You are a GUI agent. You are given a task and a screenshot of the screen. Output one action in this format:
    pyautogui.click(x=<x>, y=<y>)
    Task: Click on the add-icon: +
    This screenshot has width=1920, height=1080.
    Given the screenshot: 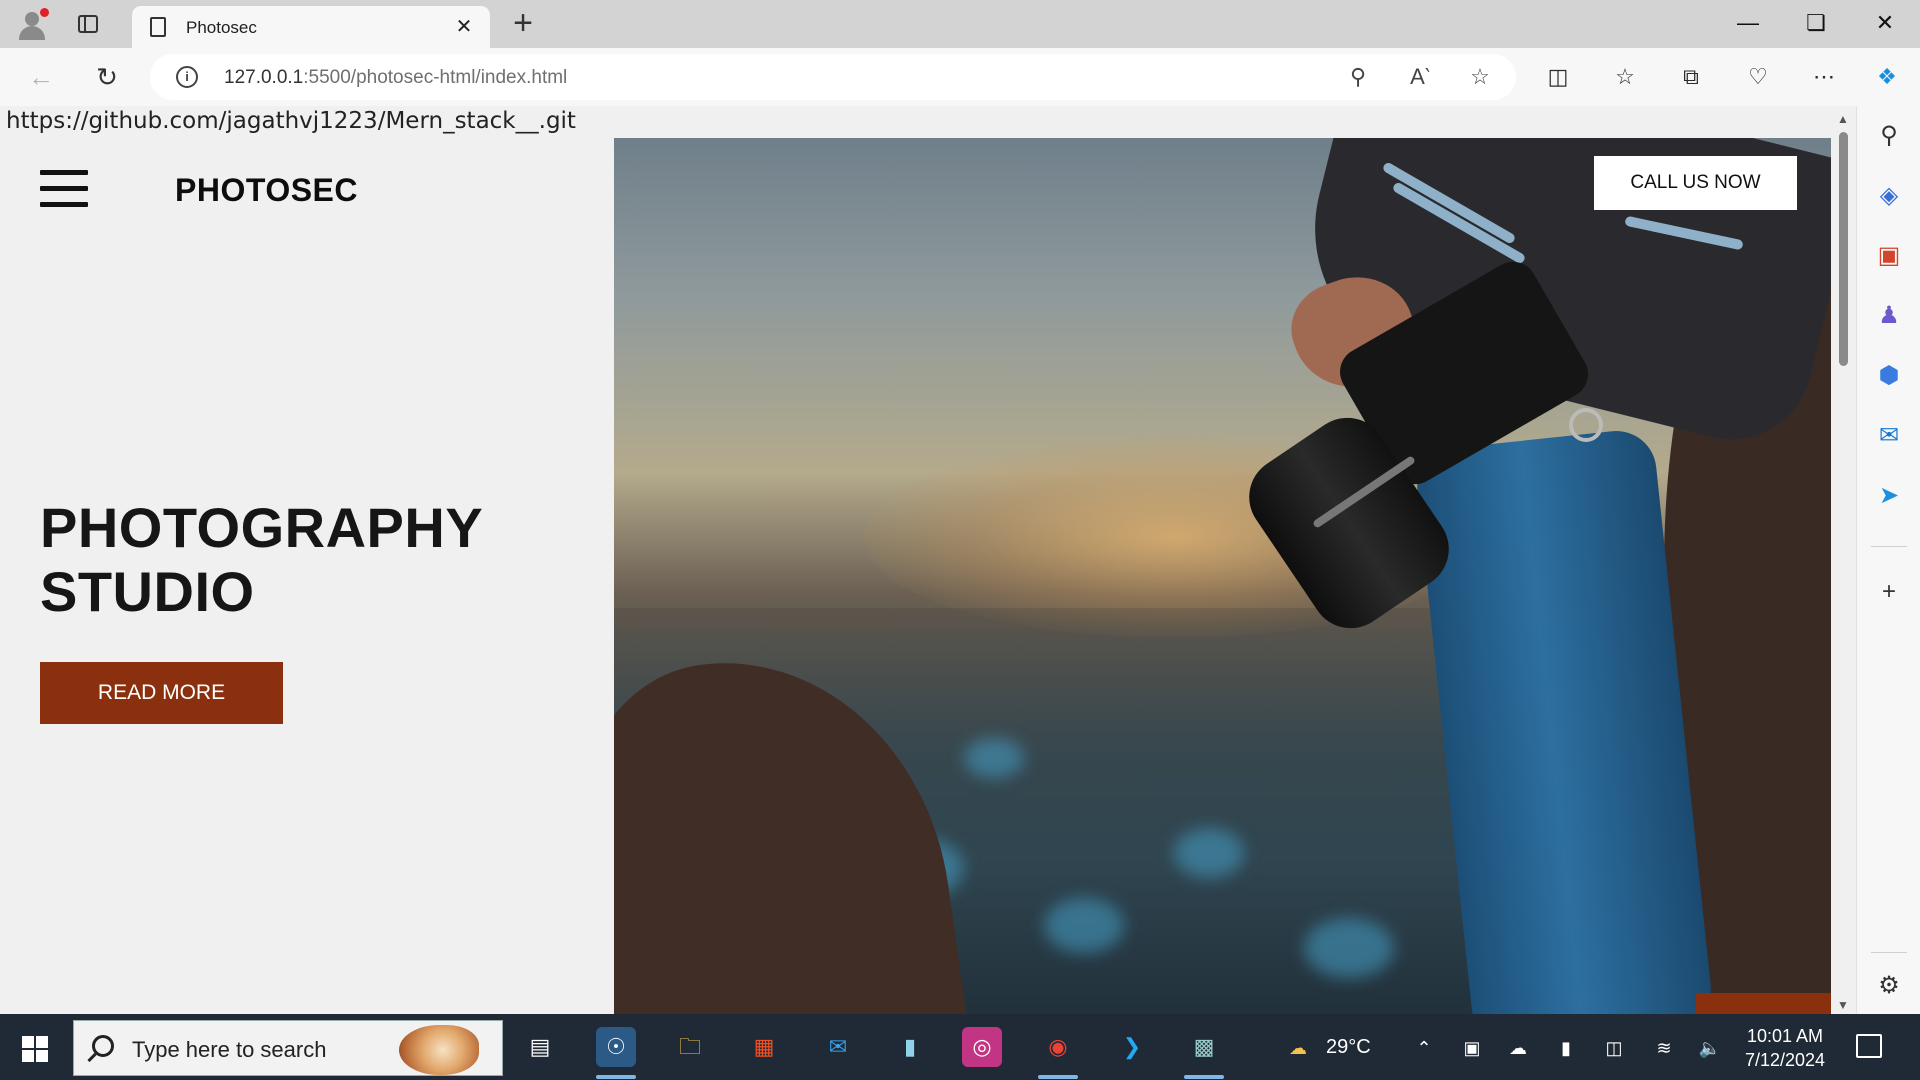 What is the action you would take?
    pyautogui.click(x=1889, y=592)
    